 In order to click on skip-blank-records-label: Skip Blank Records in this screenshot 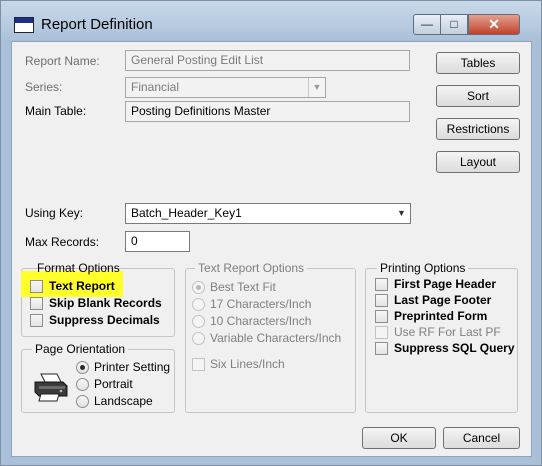, I will do `click(105, 303)`.